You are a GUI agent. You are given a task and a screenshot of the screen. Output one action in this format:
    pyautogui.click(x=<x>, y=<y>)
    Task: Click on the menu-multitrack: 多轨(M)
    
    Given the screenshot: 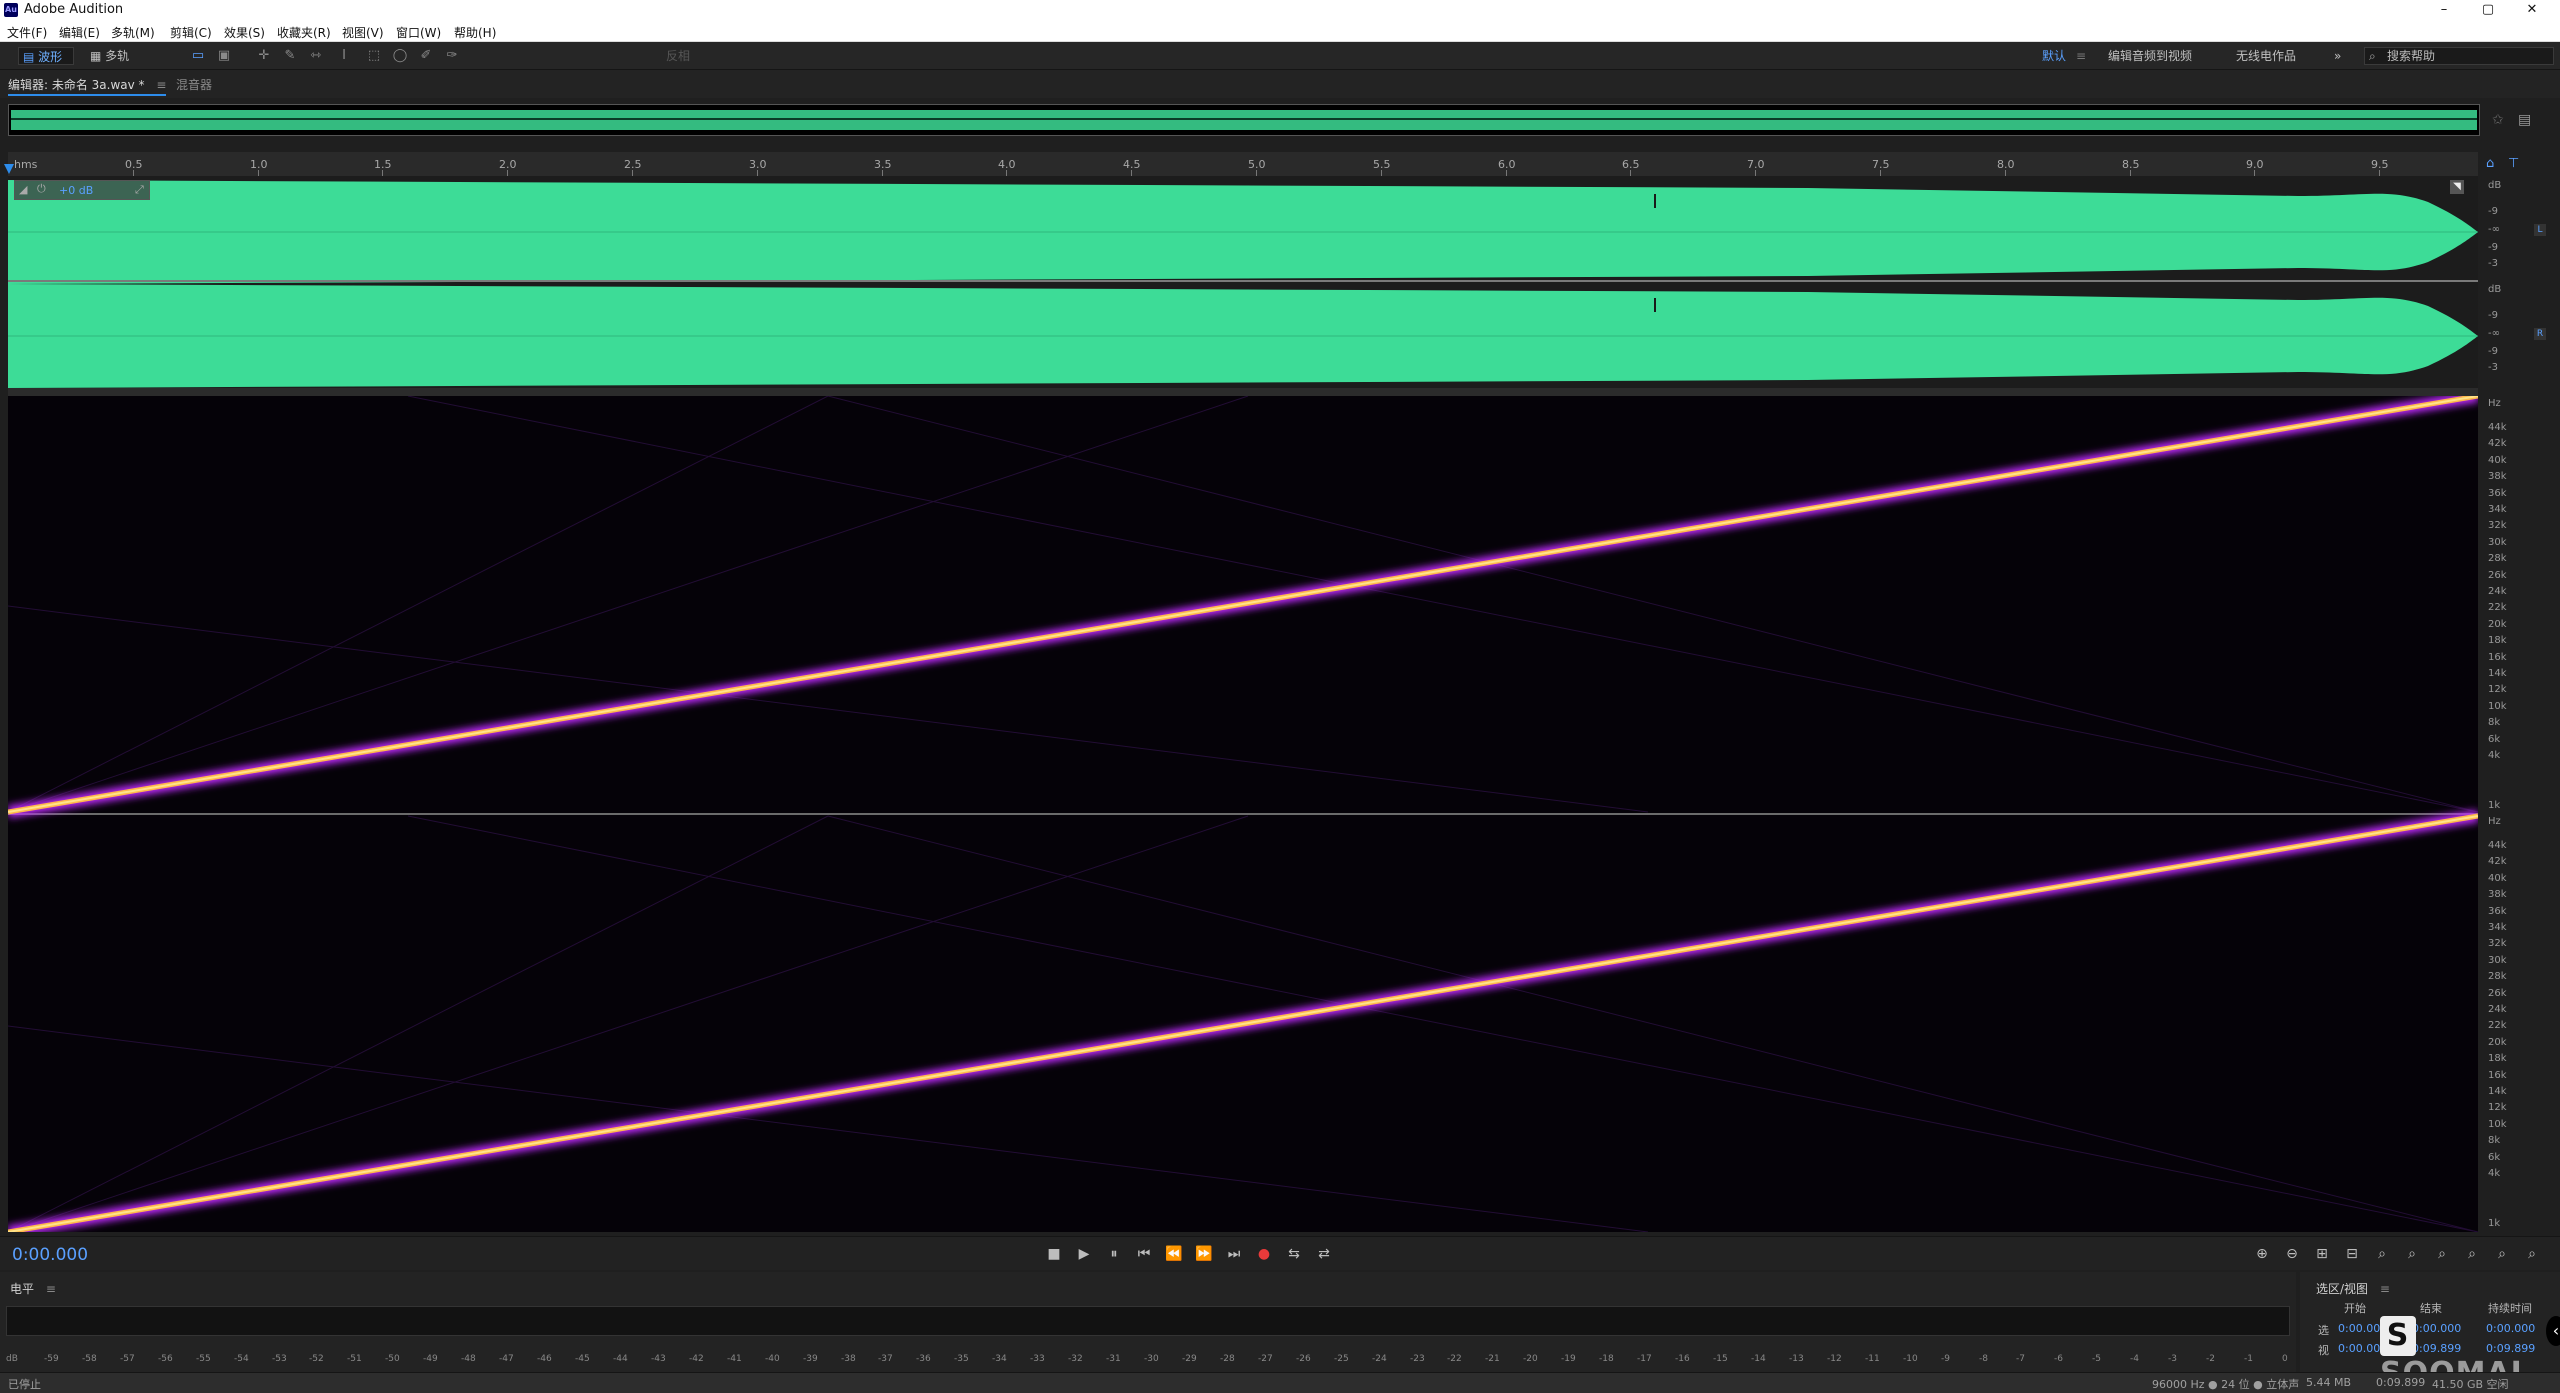 What is the action you would take?
    pyautogui.click(x=133, y=32)
    